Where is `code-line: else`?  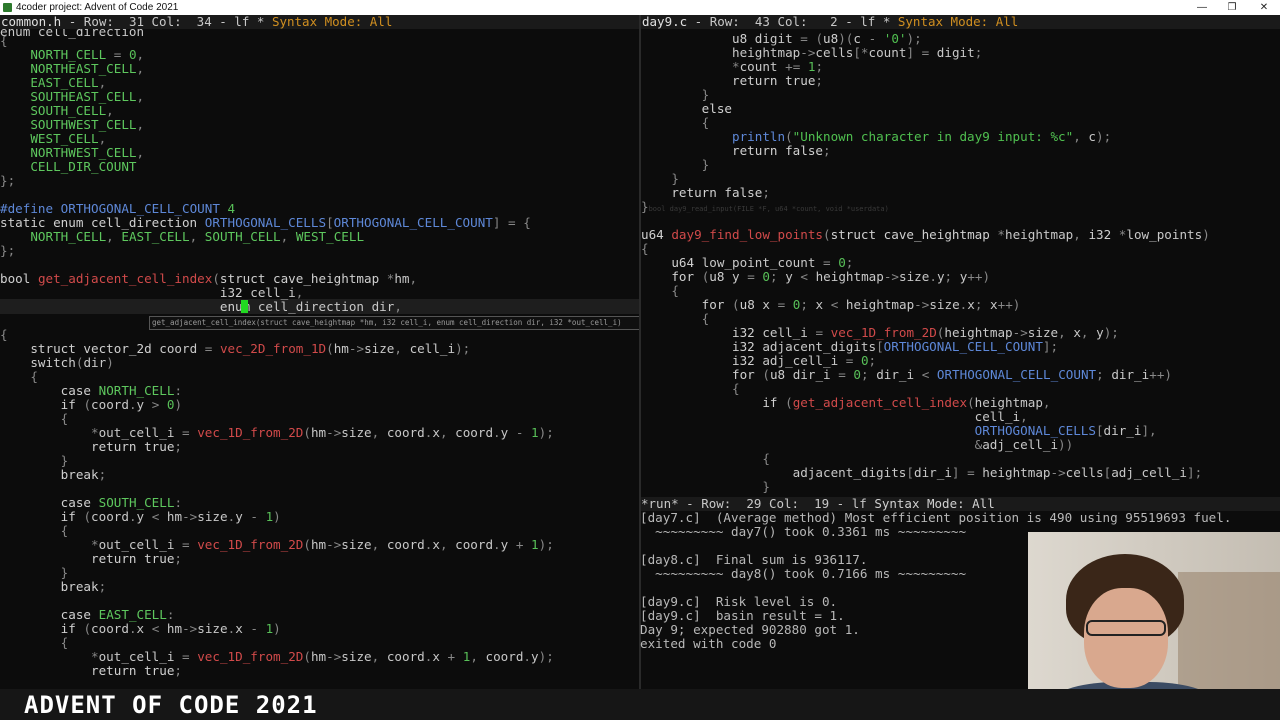 code-line: else is located at coordinates (717, 108).